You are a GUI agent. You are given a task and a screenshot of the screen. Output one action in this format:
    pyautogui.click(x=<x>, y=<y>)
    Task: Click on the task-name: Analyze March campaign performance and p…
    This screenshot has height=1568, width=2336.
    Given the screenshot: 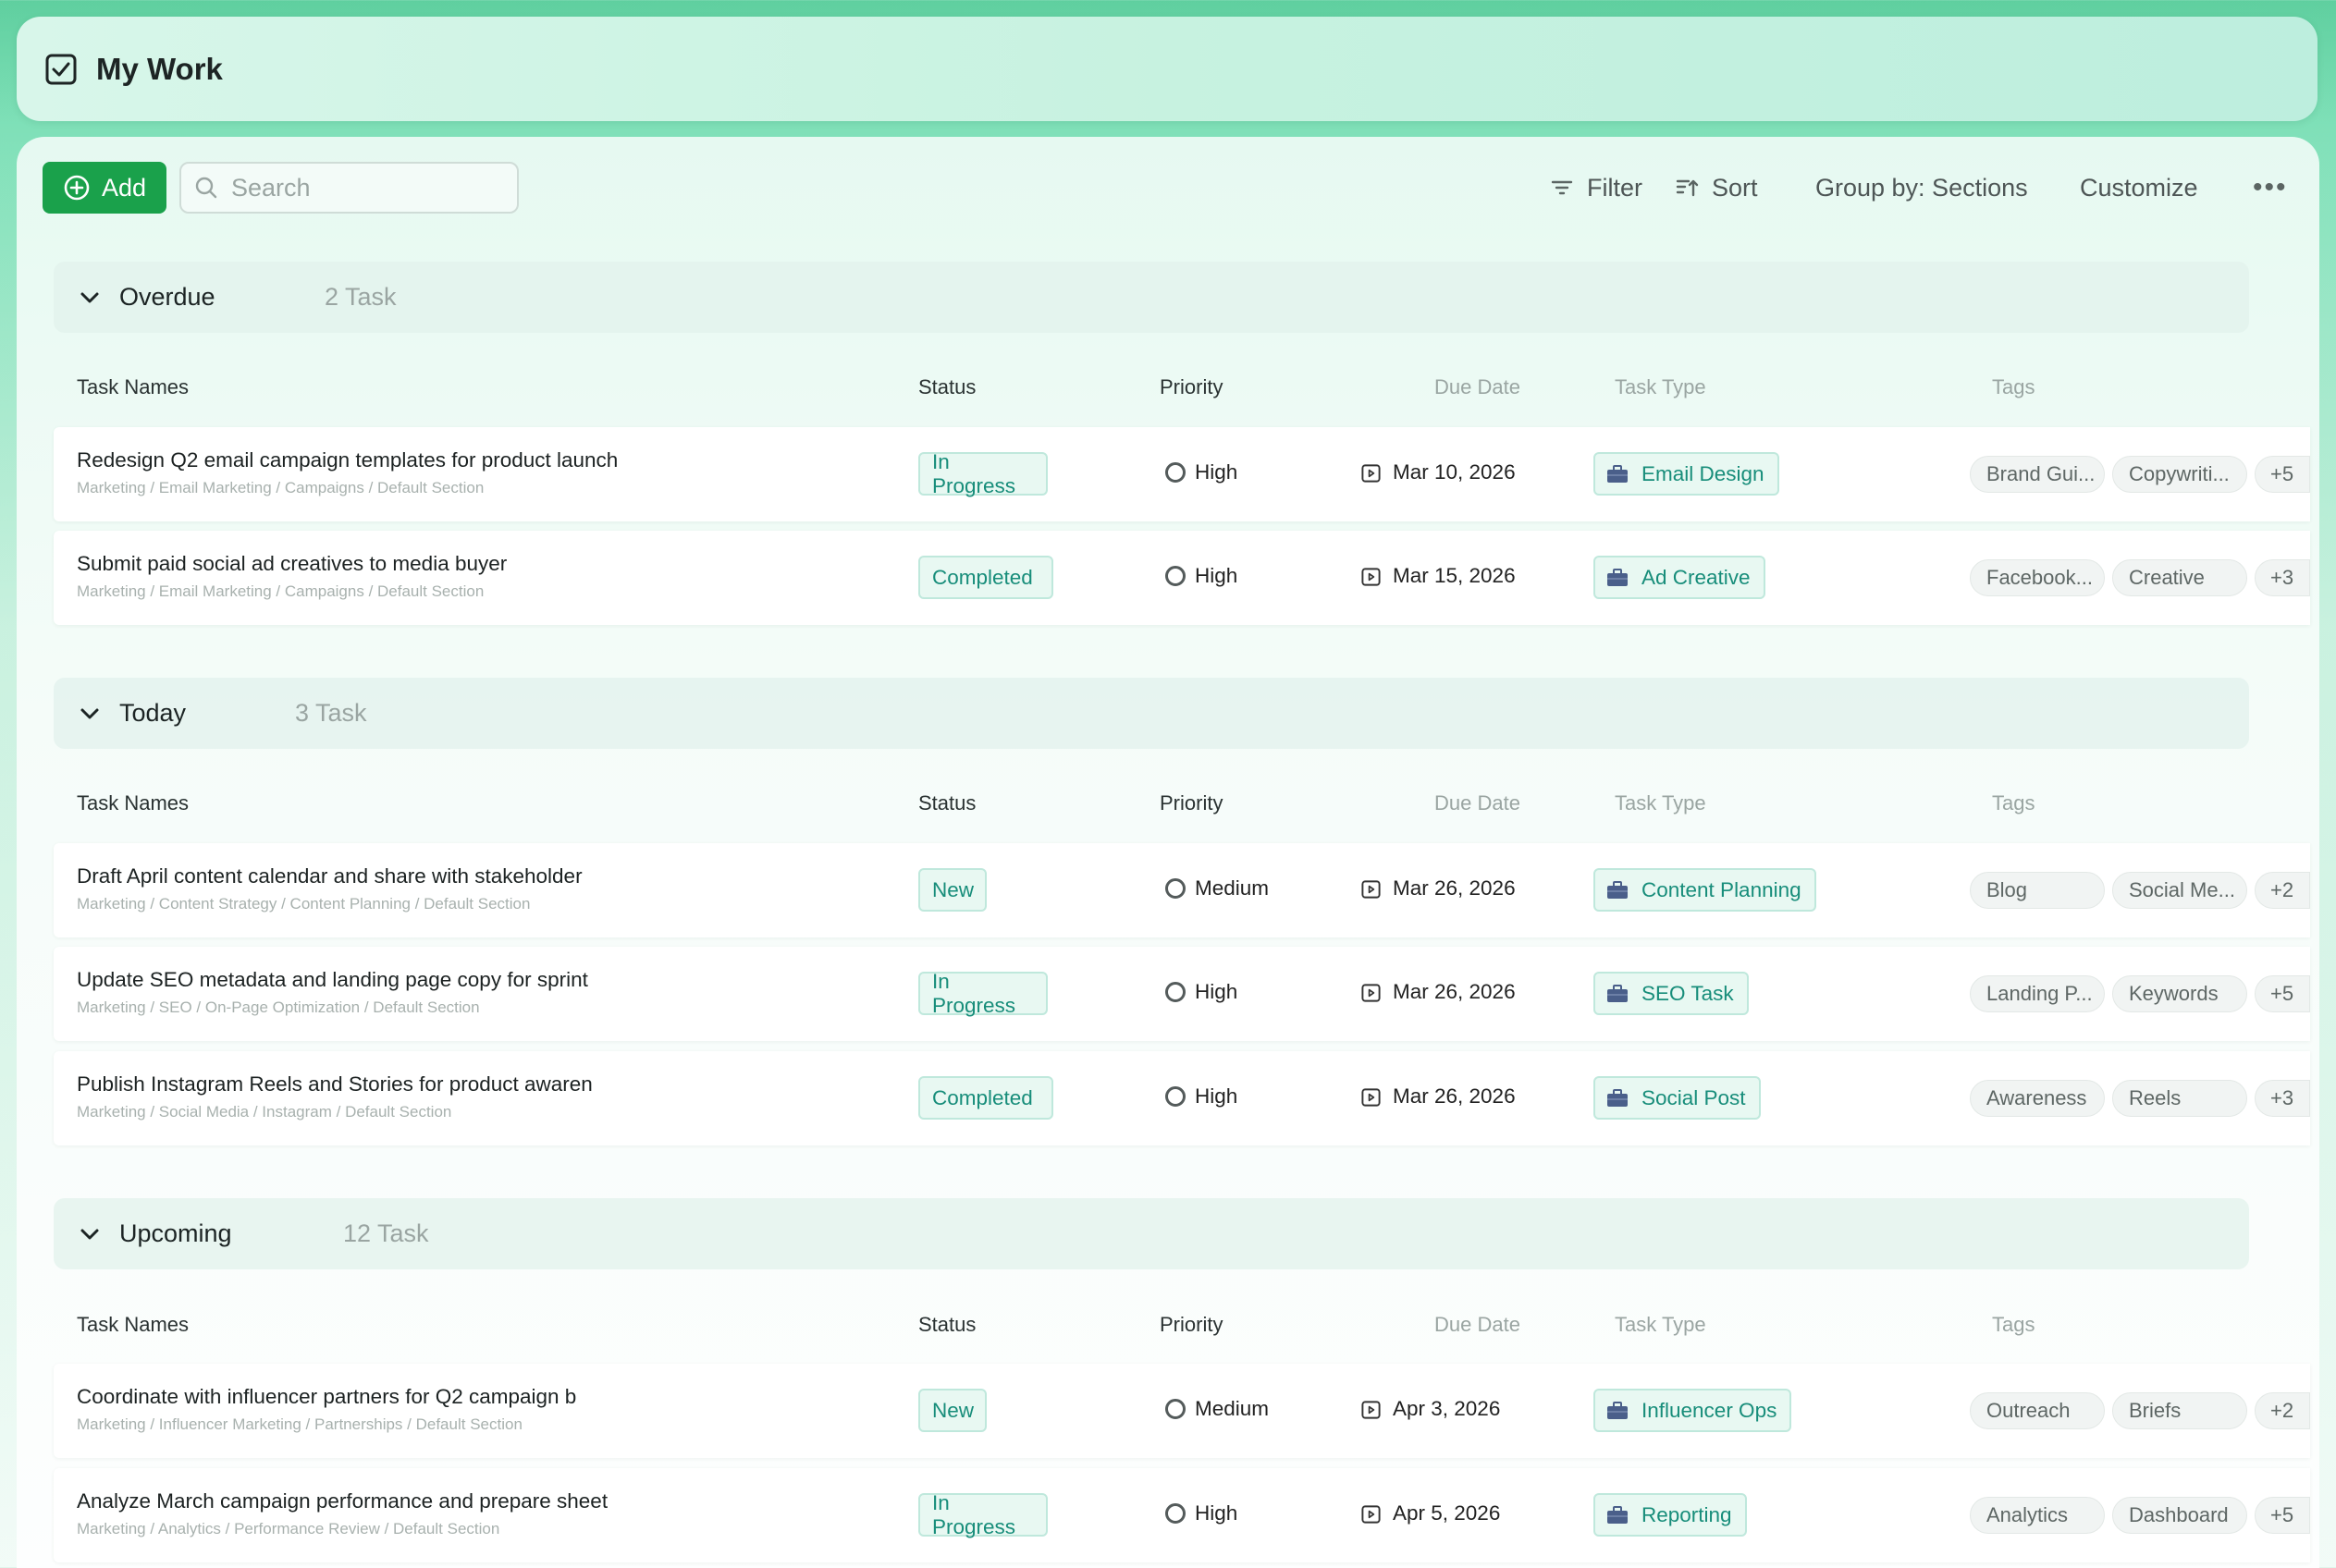 What is the action you would take?
    pyautogui.click(x=342, y=1501)
    